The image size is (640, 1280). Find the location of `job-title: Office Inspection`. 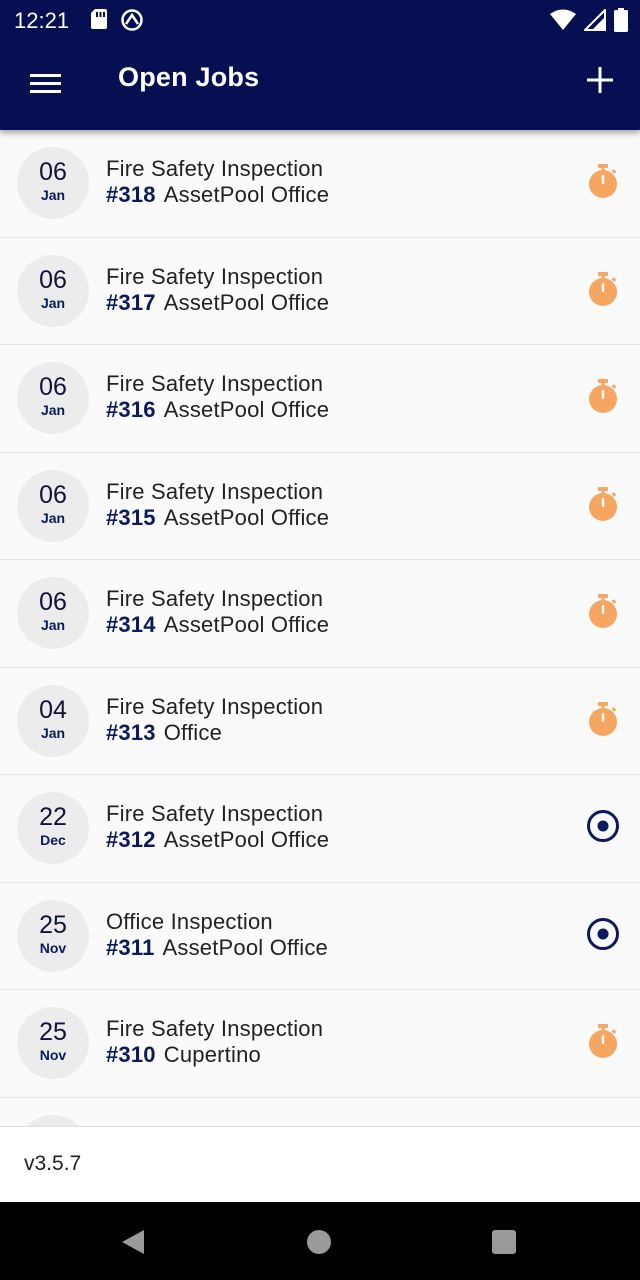

job-title: Office Inspection is located at coordinates (189, 921).